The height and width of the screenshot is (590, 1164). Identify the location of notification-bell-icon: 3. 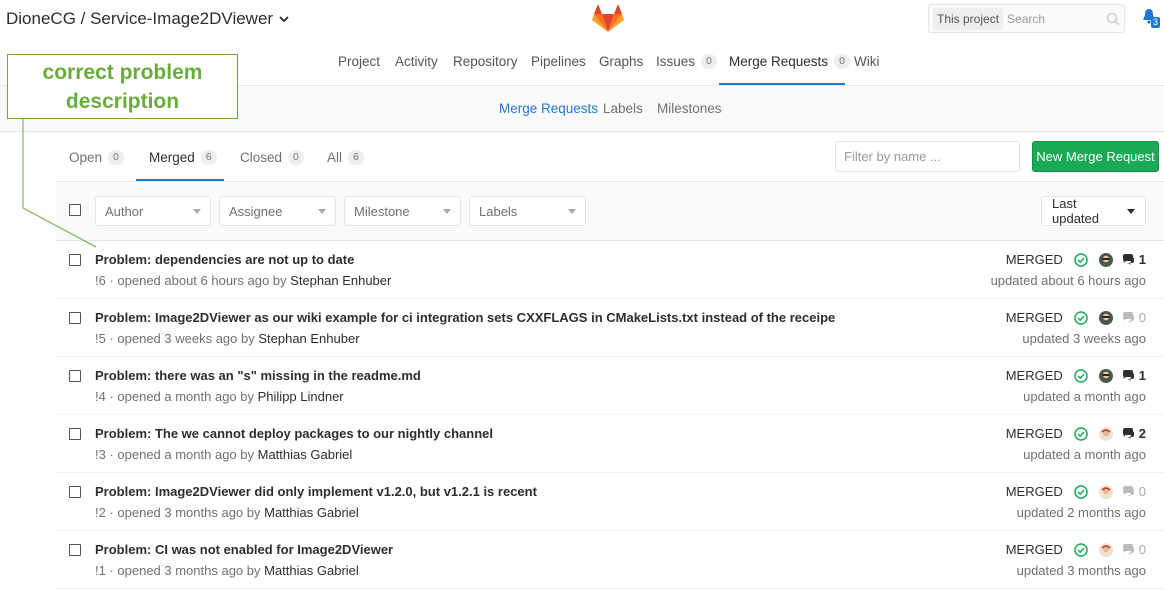
(1151, 18).